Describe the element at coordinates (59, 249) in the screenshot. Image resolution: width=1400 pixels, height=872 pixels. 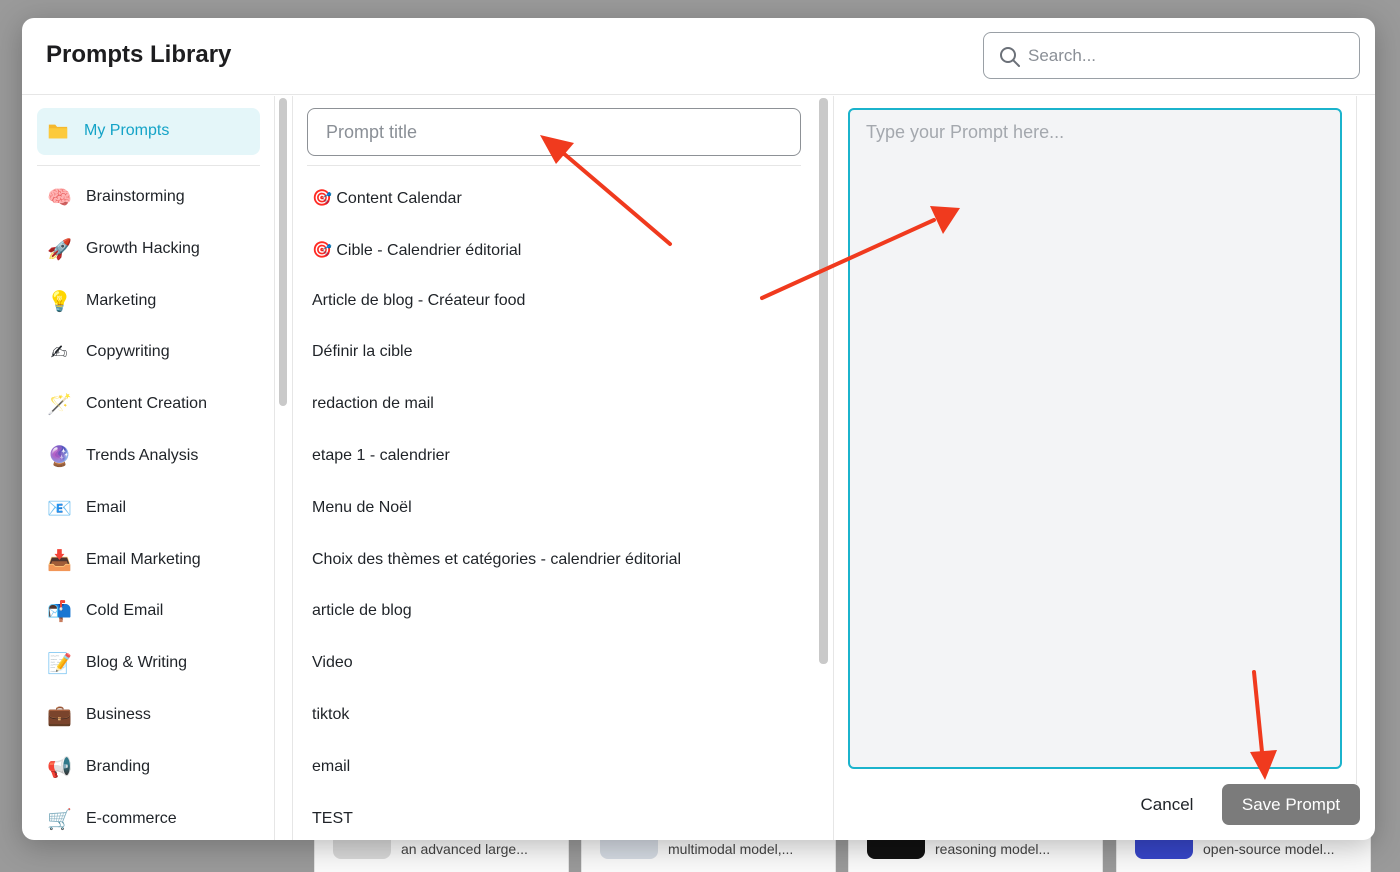
I see `rocket-icon: 🚀` at that location.